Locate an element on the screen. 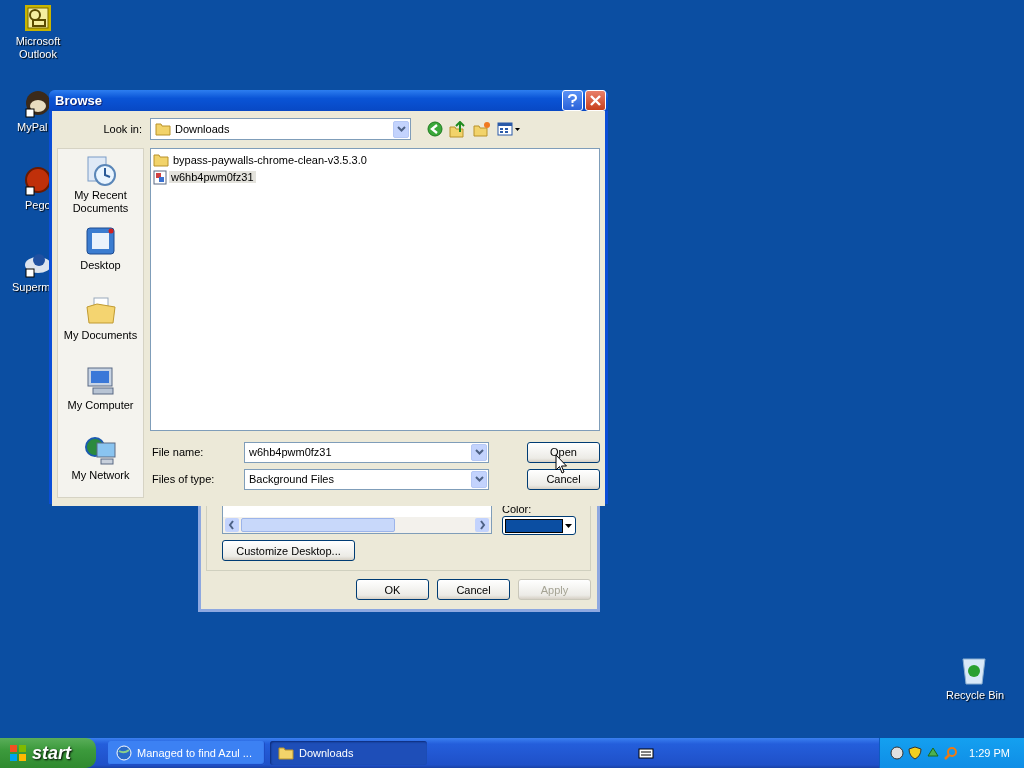 The image size is (1024, 768). file-item: w6hb4pwm0fz31 is located at coordinates (212, 177).